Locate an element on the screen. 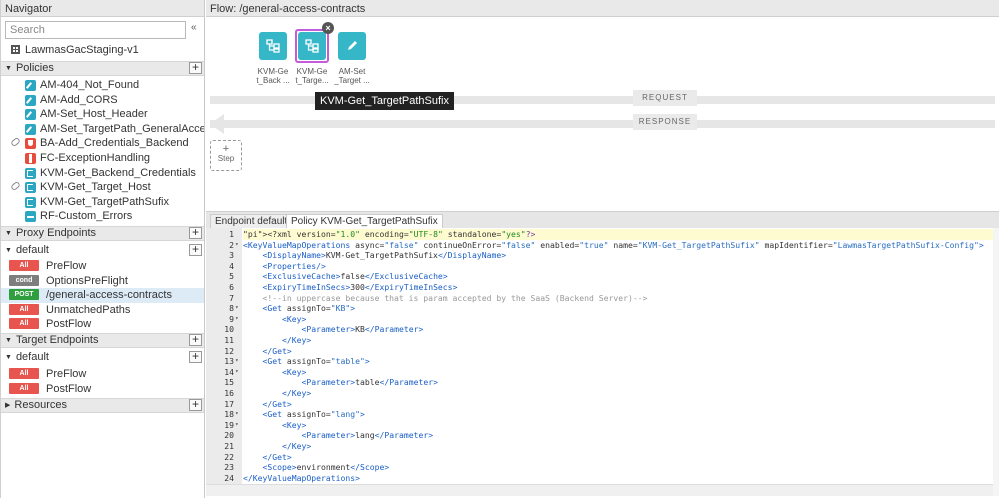 The image size is (999, 498). code-line: <Get assignTo="KB"> is located at coordinates (618, 308).